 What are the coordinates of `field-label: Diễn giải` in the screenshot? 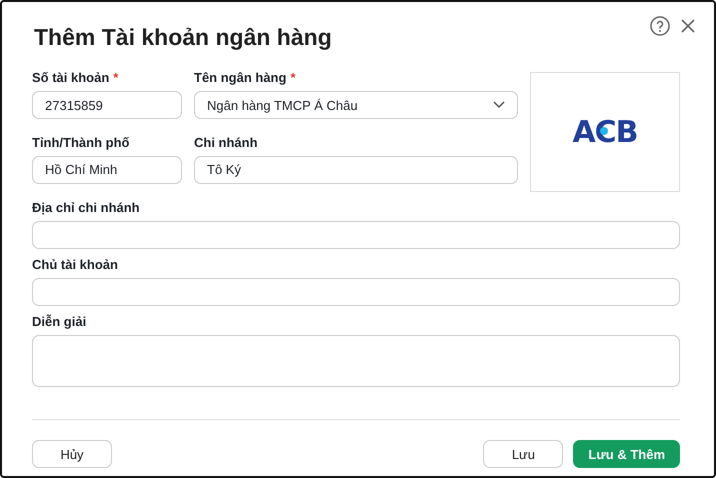 It's located at (59, 321).